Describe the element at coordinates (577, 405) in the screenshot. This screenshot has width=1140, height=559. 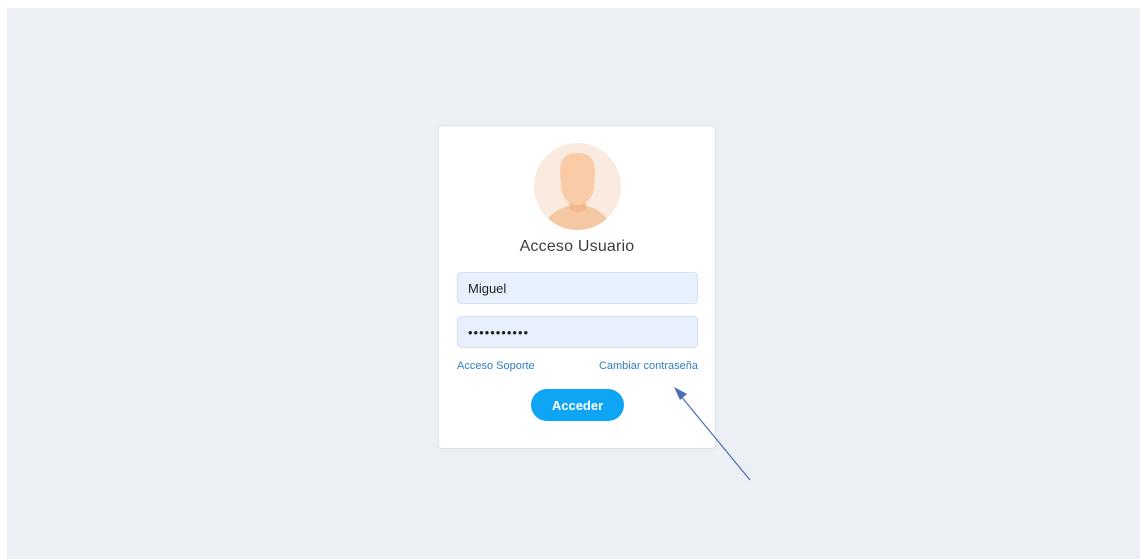
I see `login-button: Acceder` at that location.